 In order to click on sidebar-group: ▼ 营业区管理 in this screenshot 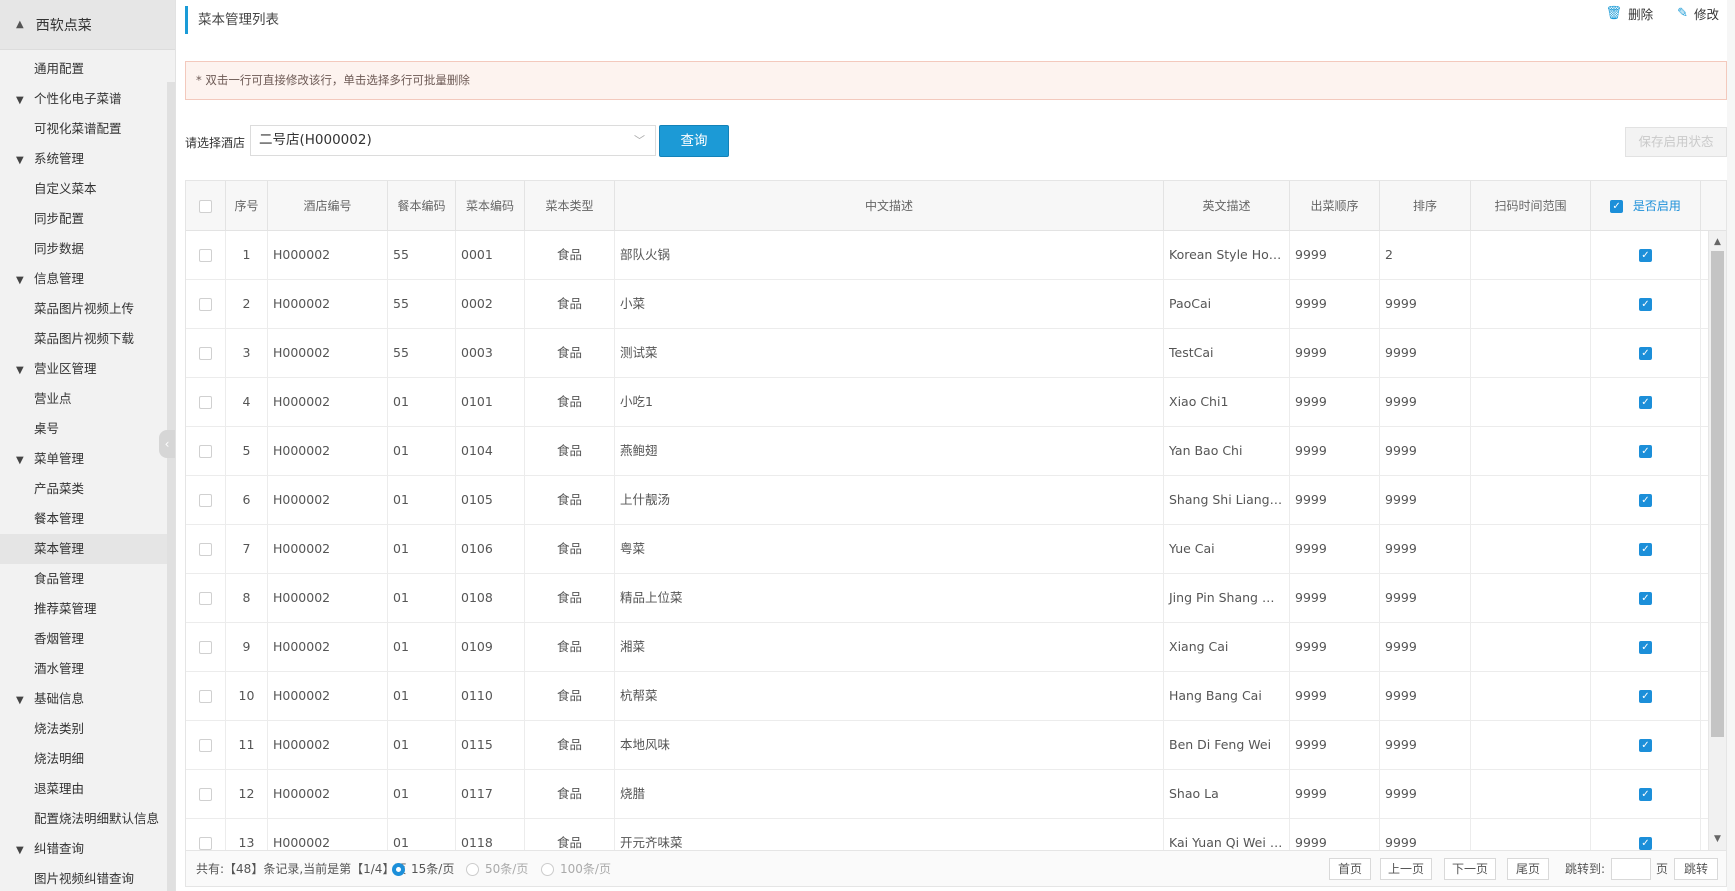, I will do `click(83, 369)`.